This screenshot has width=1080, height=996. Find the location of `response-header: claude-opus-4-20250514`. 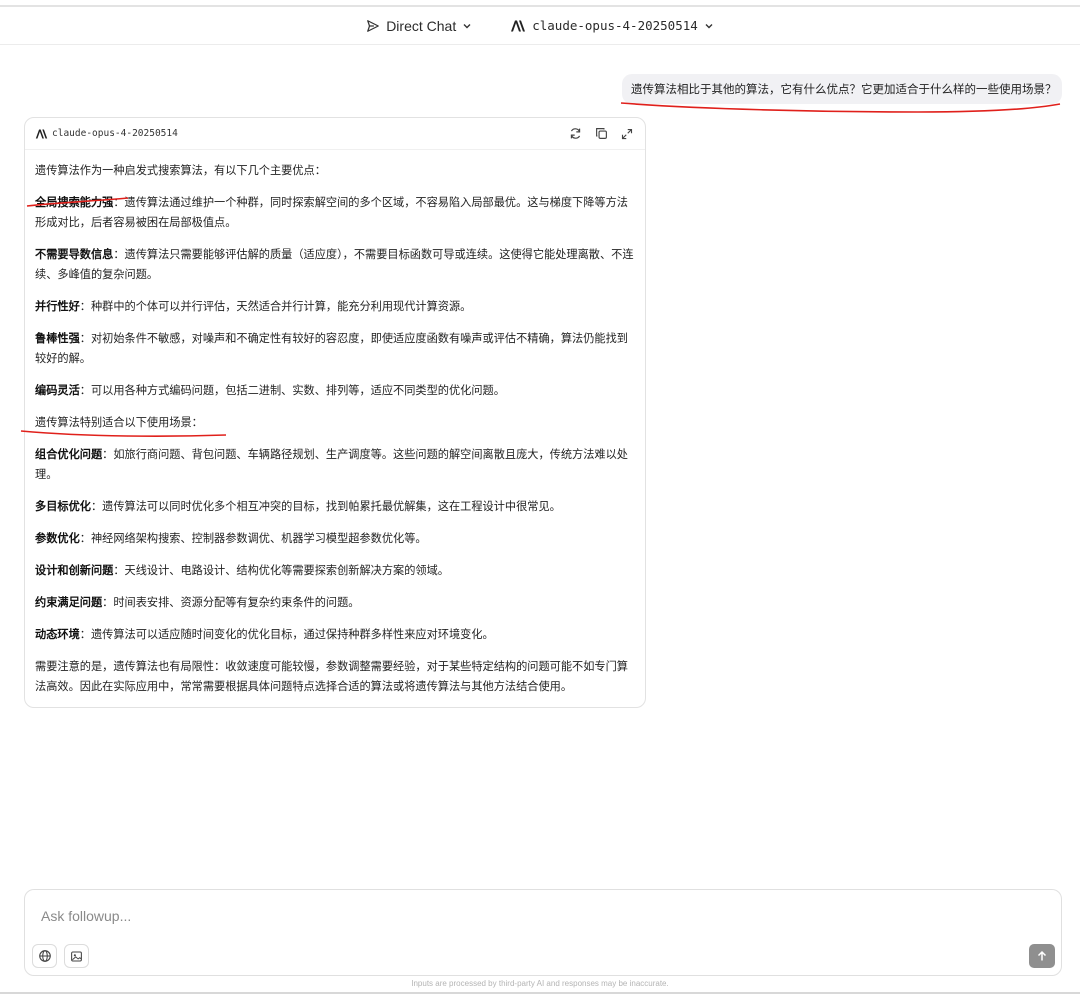

response-header: claude-opus-4-20250514 is located at coordinates (335, 134).